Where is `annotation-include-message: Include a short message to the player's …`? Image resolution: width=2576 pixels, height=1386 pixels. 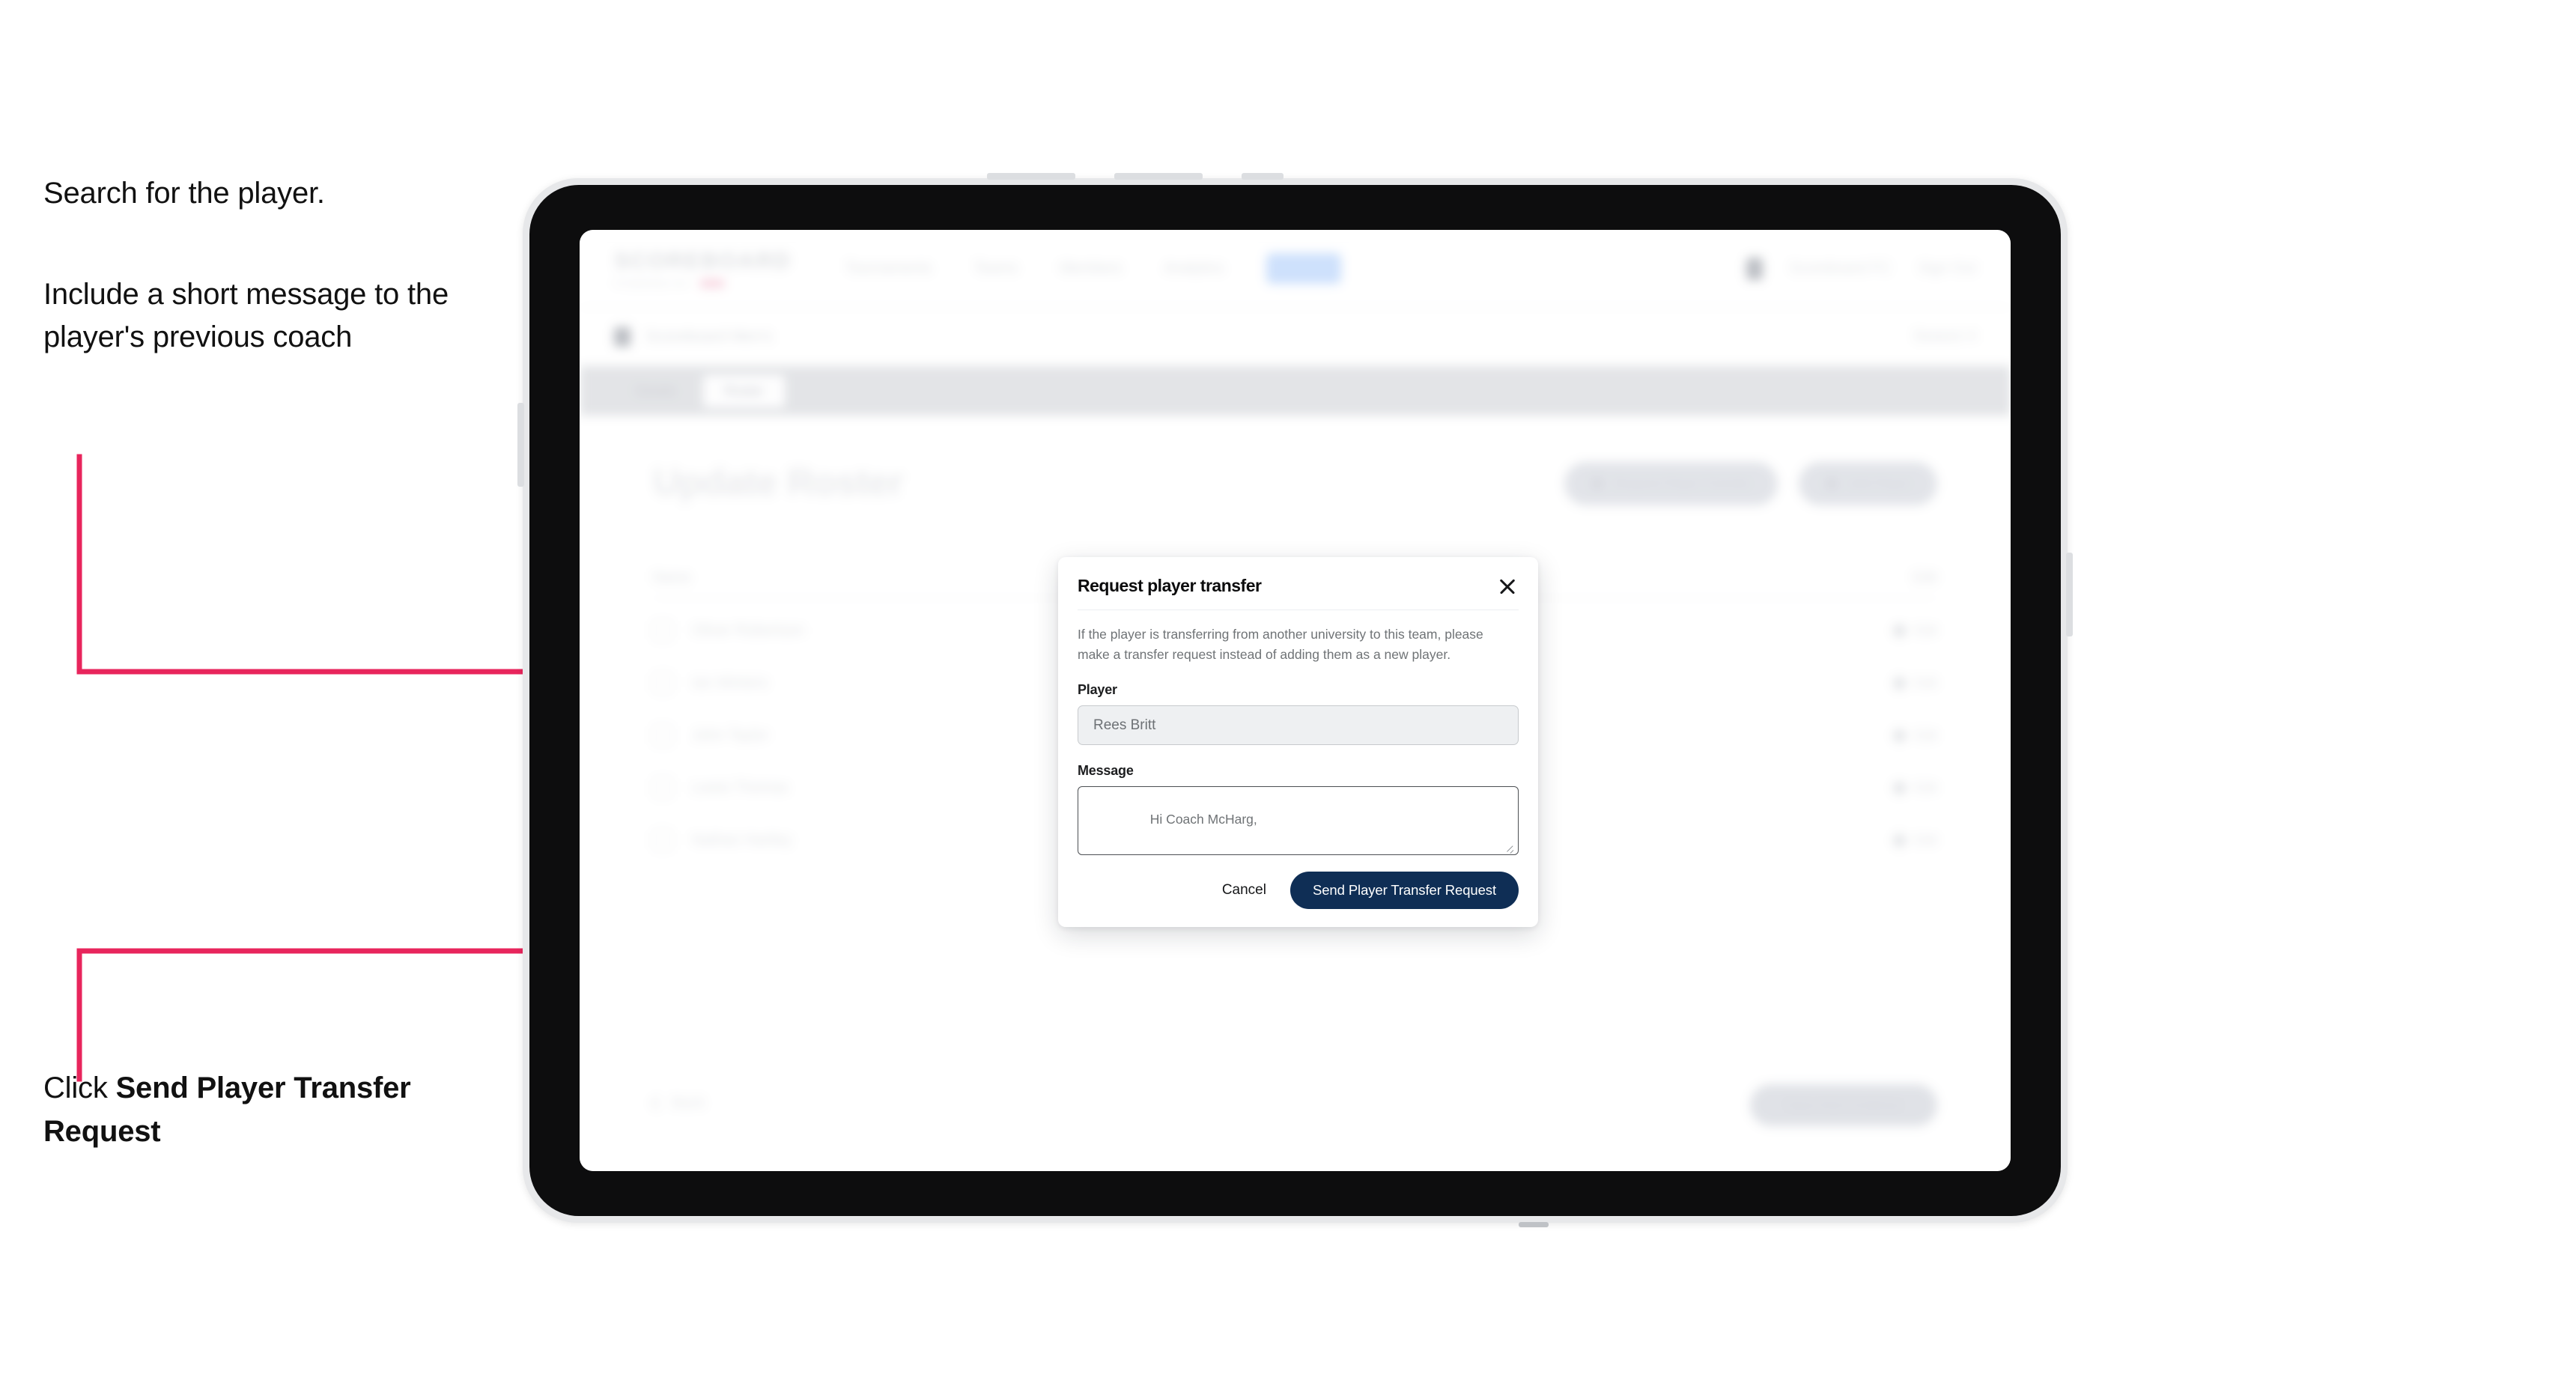 annotation-include-message: Include a short message to the player's … is located at coordinates (246, 315).